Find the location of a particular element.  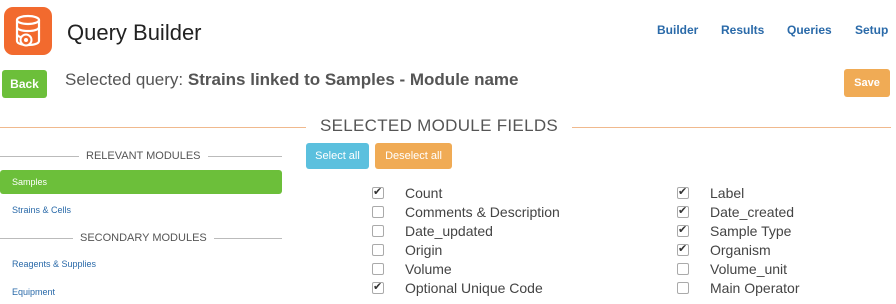

nav-builder: Builder is located at coordinates (677, 30).